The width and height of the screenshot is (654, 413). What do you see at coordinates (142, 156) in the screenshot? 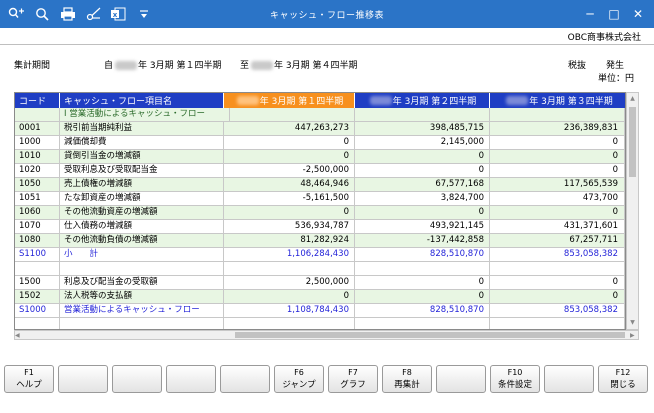
I see `cell-name: 貸倒引当金の増減額` at bounding box center [142, 156].